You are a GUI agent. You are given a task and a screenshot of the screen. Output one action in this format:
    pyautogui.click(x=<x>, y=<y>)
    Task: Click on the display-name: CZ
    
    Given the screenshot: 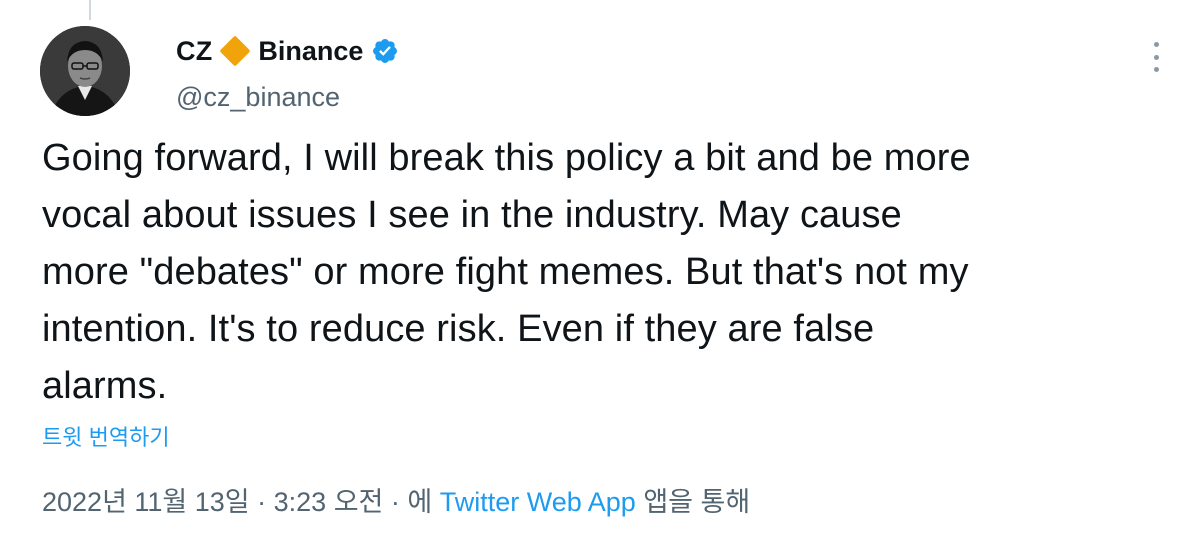 What is the action you would take?
    pyautogui.click(x=194, y=51)
    